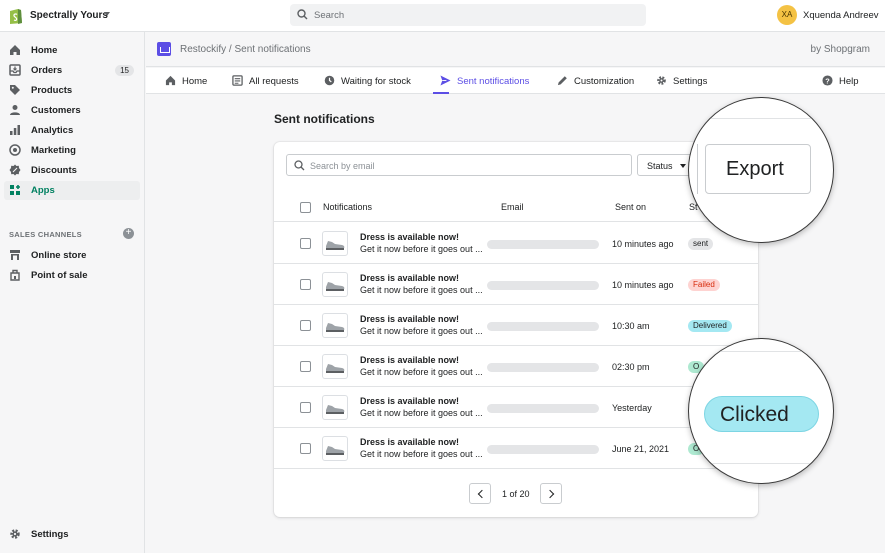  I want to click on status-filter-button: Status, so click(665, 165).